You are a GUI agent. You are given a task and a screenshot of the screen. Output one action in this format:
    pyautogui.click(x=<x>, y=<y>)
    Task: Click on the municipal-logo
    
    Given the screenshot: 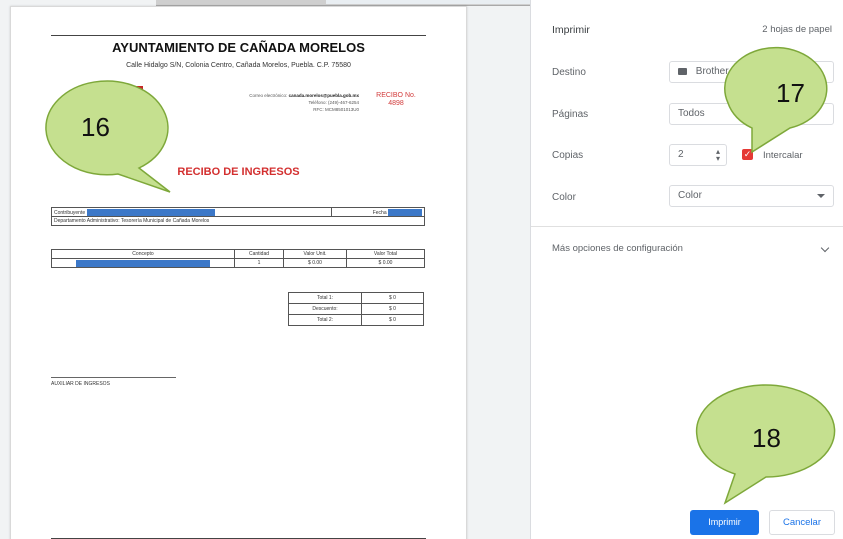 What is the action you would take?
    pyautogui.click(x=135, y=91)
    